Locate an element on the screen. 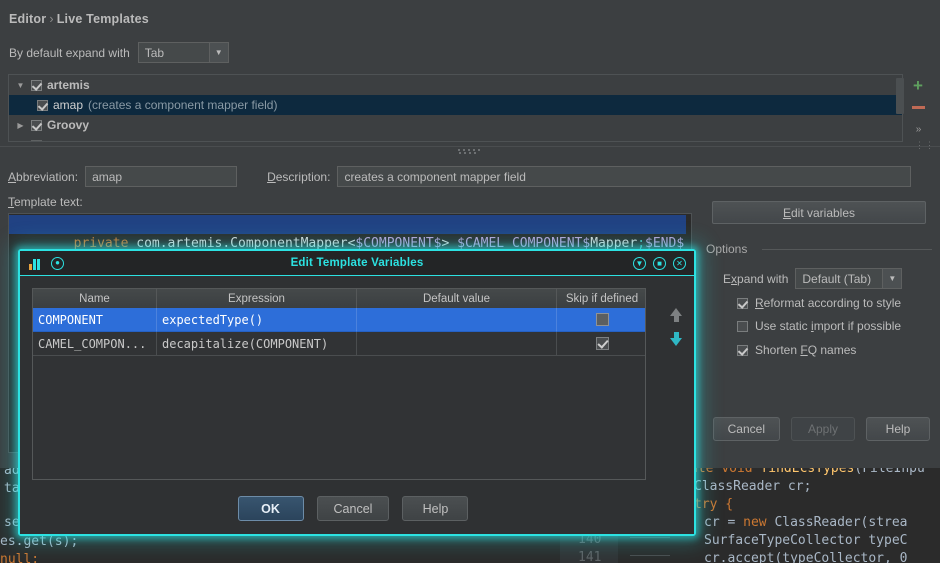 The width and height of the screenshot is (940, 563). column-header-expression: Expression is located at coordinates (257, 298).